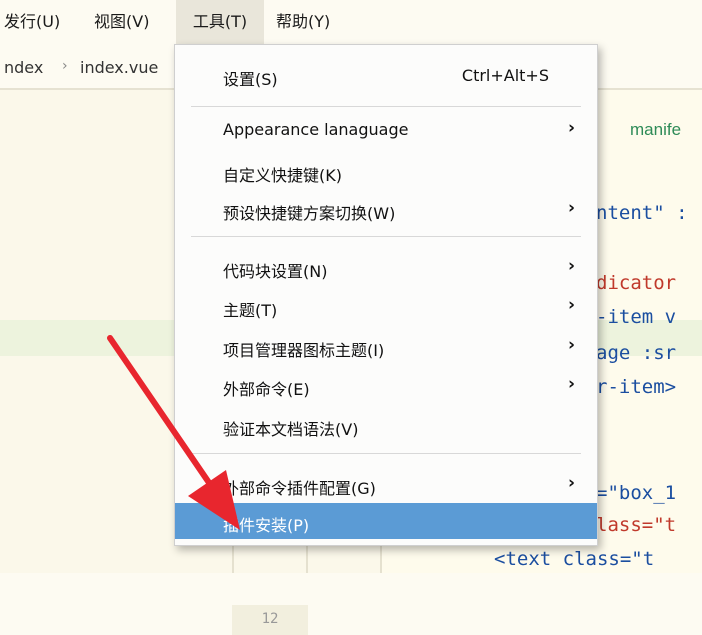 The width and height of the screenshot is (702, 635). What do you see at coordinates (386, 306) in the screenshot?
I see `menu-item-theme: 主题(T) ›` at bounding box center [386, 306].